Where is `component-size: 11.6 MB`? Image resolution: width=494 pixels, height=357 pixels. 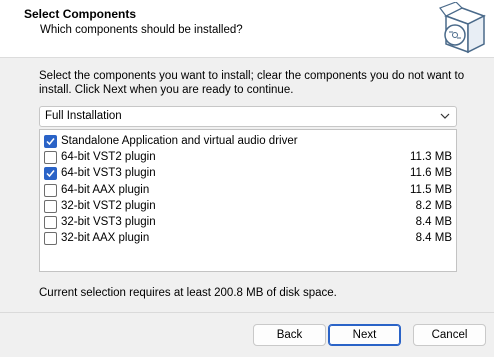
component-size: 11.6 MB is located at coordinates (431, 173).